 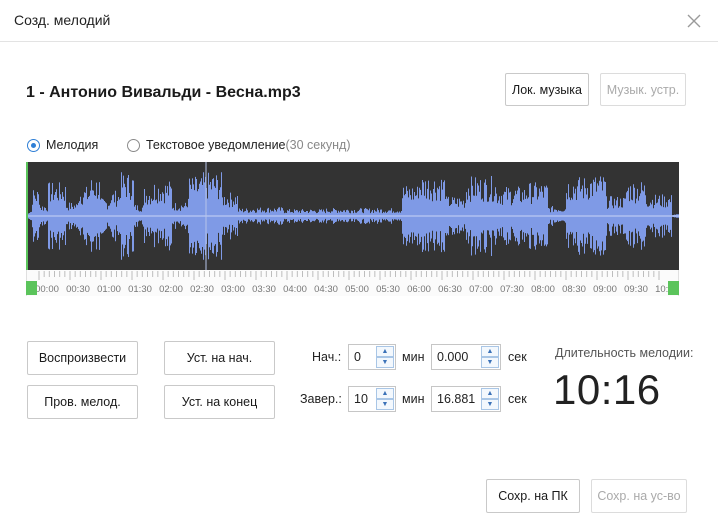 What do you see at coordinates (636, 289) in the screenshot?
I see `ruler-tick-label: 09:30` at bounding box center [636, 289].